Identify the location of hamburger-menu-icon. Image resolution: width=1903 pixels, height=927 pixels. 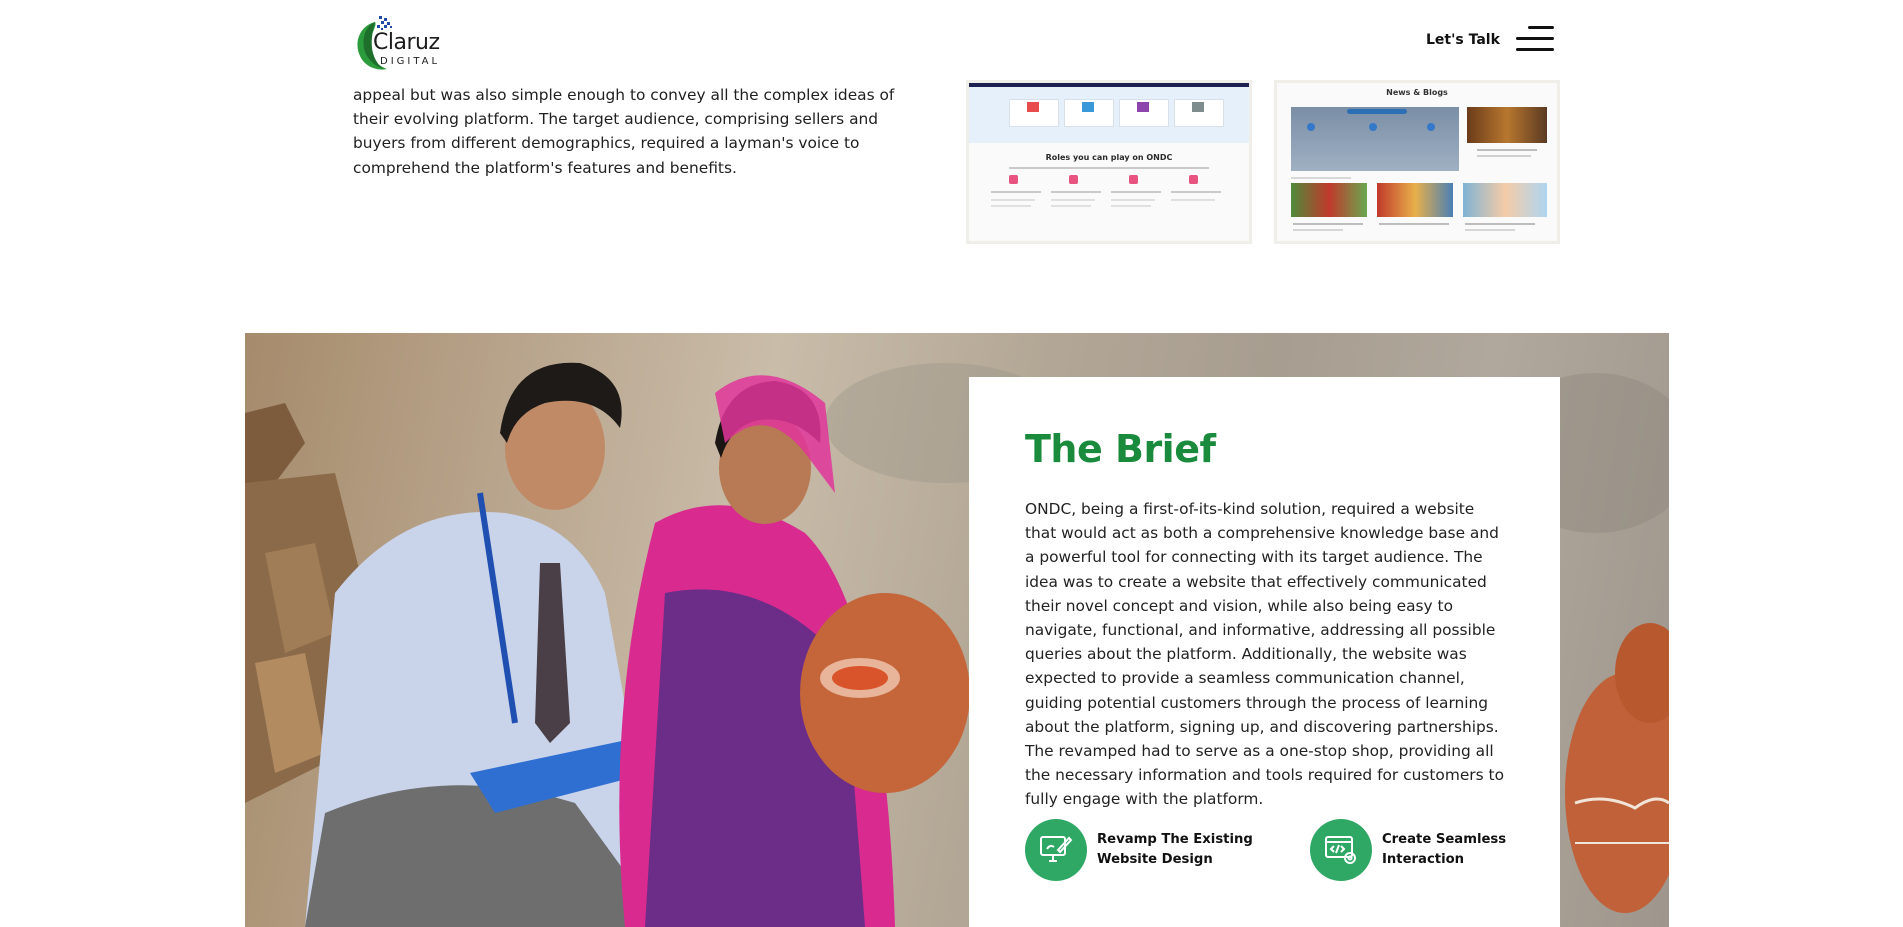
(1535, 39).